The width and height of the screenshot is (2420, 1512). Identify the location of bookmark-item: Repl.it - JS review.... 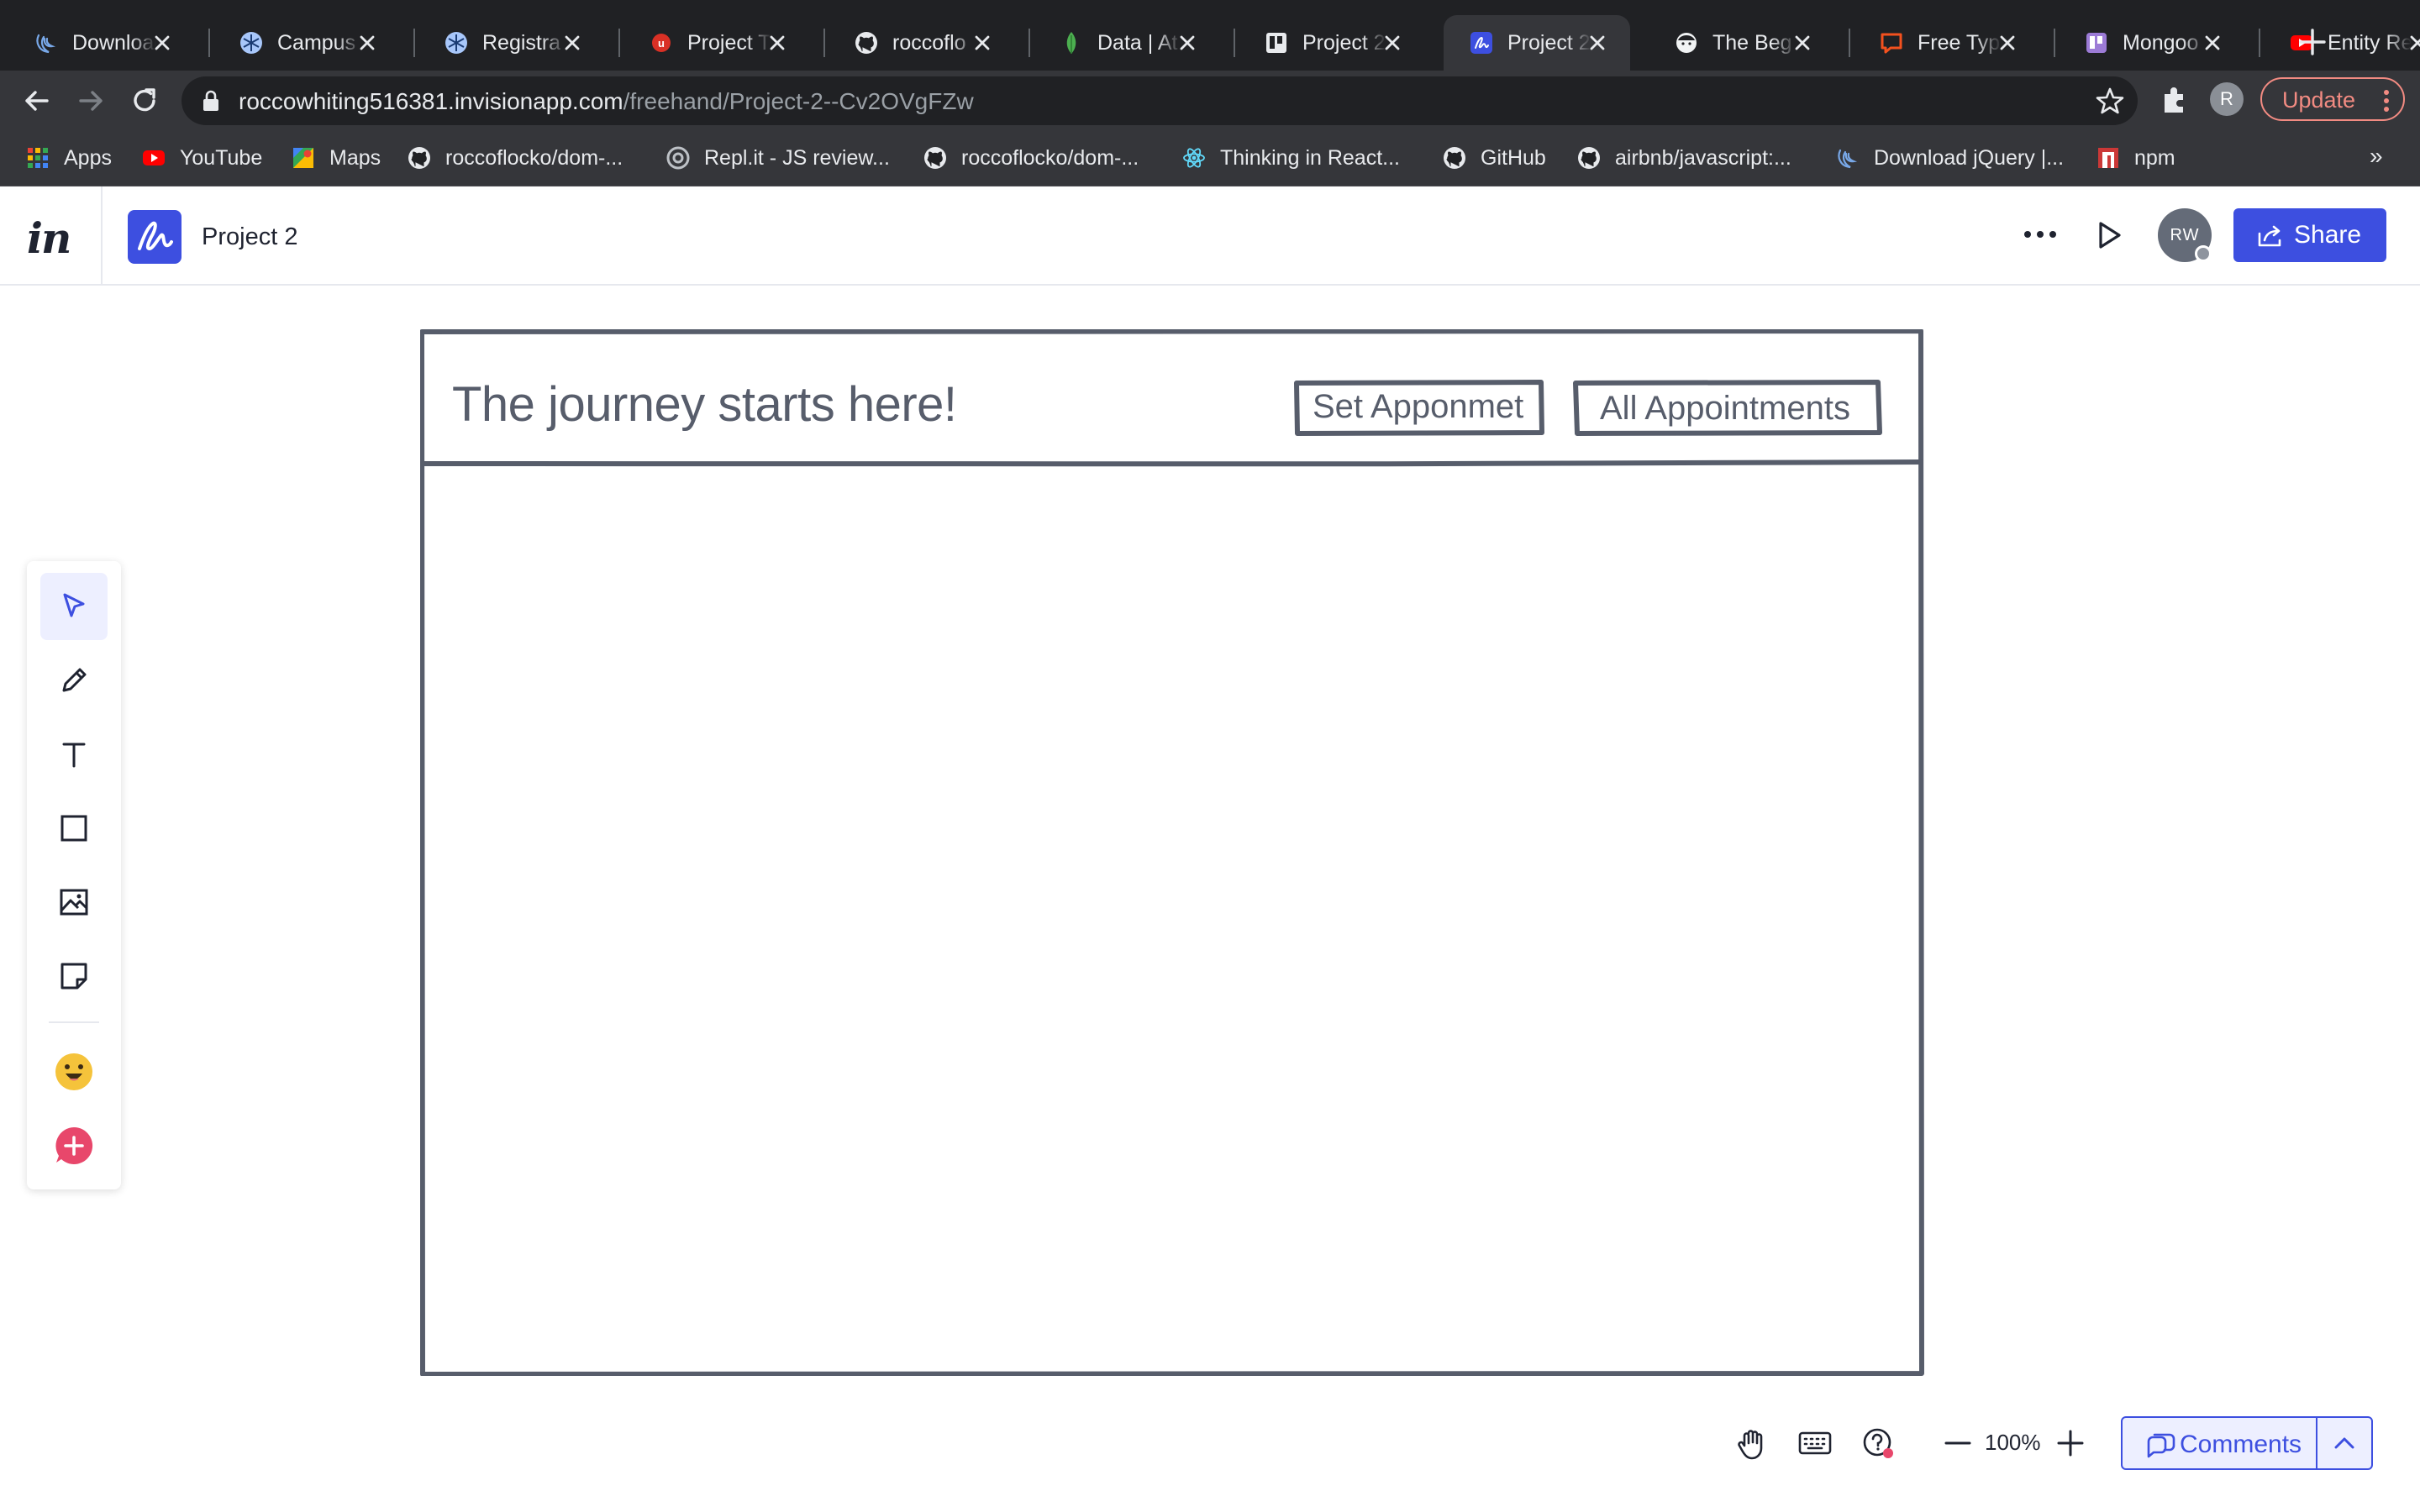
(778, 158).